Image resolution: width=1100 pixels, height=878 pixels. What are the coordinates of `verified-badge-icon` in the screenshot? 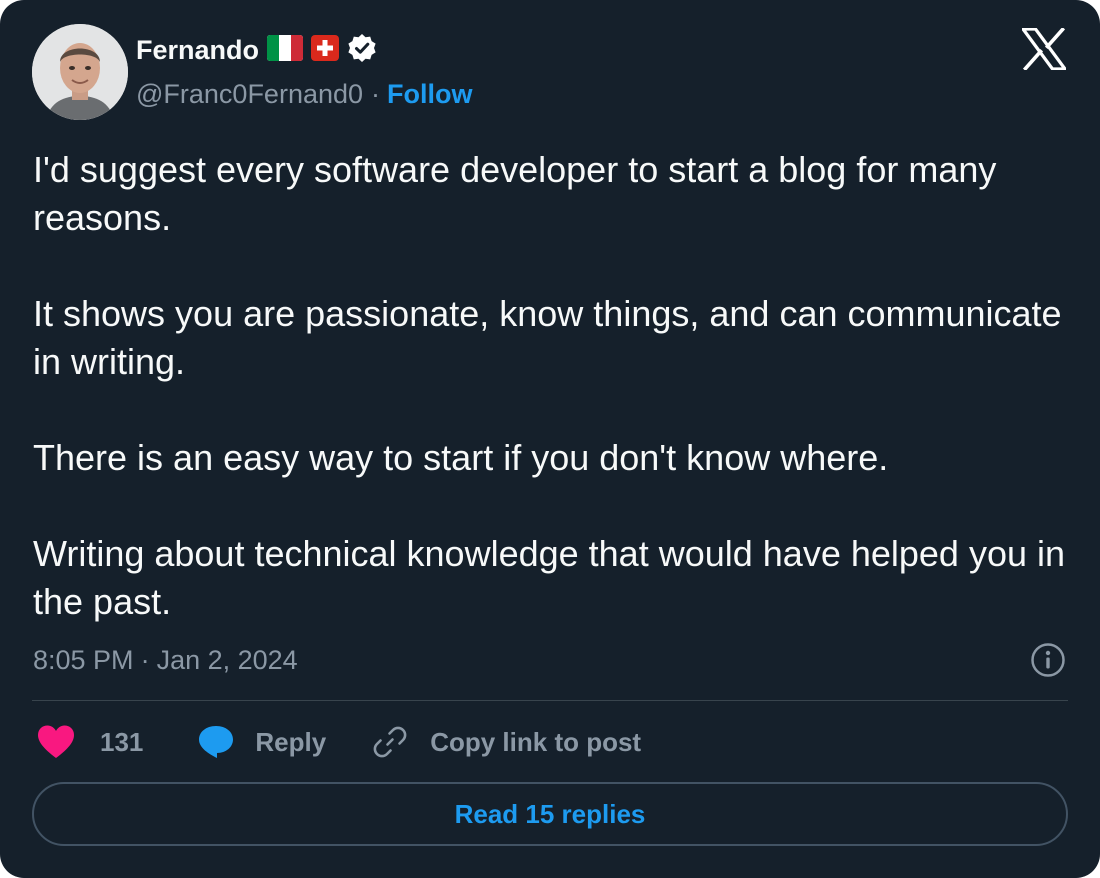 It's located at (362, 50).